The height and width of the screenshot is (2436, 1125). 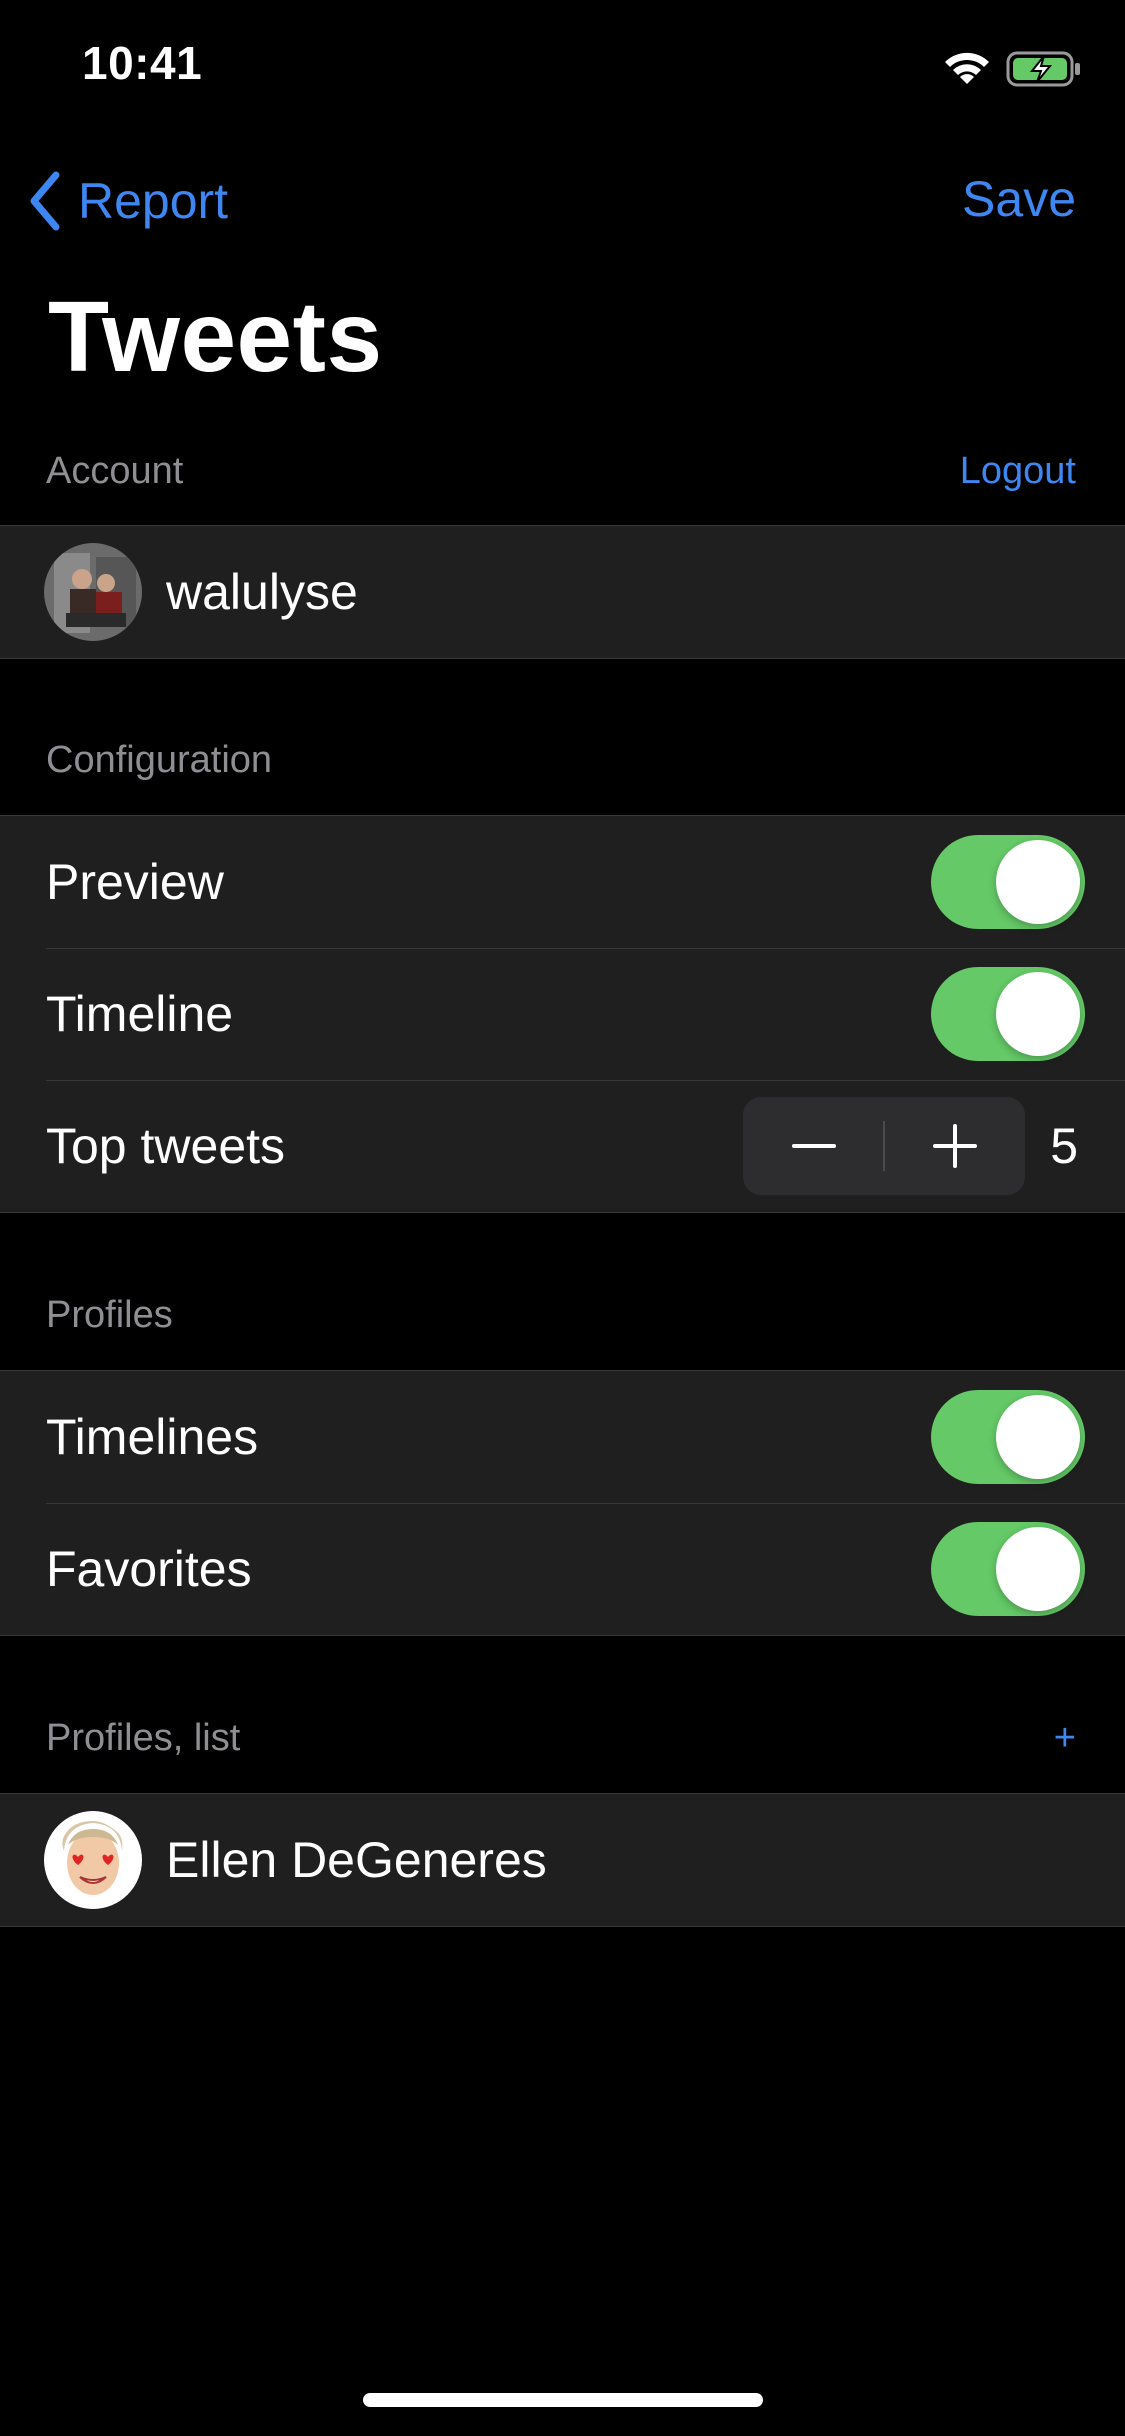 What do you see at coordinates (215, 337) in the screenshot?
I see `page-title: Tweets` at bounding box center [215, 337].